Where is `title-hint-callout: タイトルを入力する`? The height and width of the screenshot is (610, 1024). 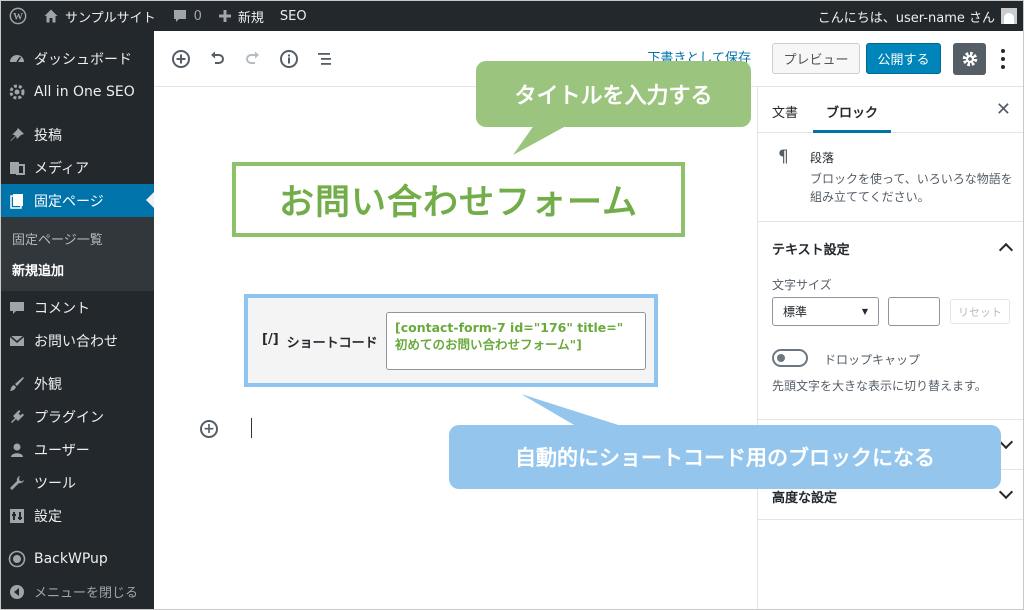
title-hint-callout: タイトルを入力する is located at coordinates (613, 94).